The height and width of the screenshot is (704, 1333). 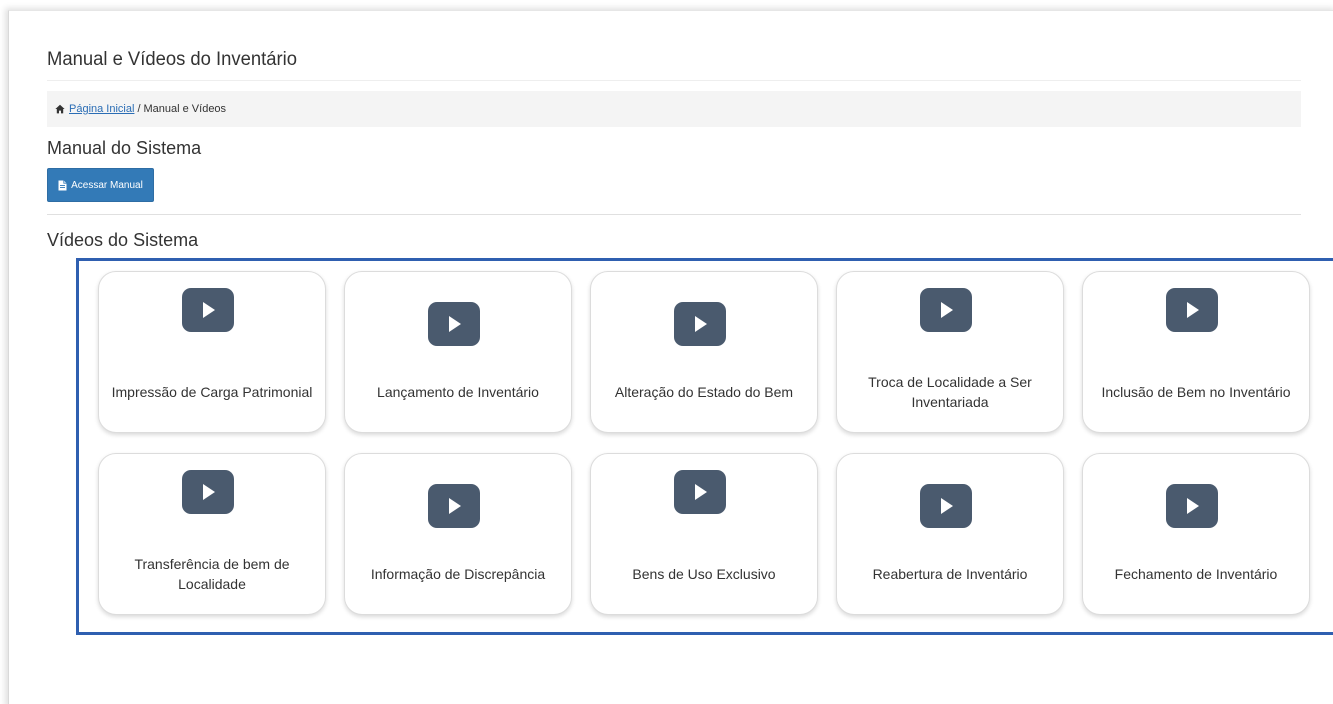 I want to click on video-card: Lançamento de Inventário, so click(x=458, y=352).